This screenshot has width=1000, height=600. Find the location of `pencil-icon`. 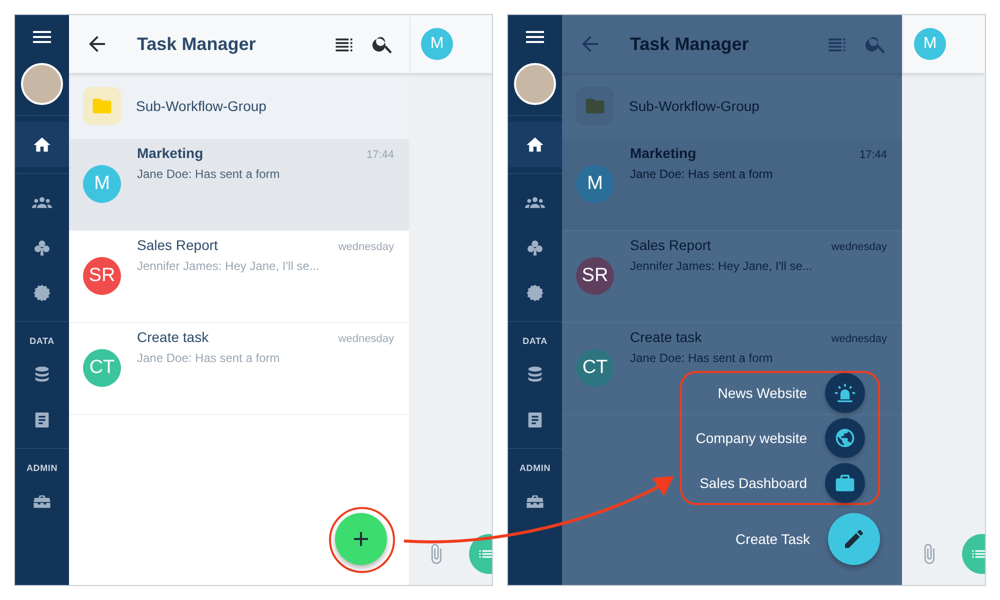

pencil-icon is located at coordinates (854, 539).